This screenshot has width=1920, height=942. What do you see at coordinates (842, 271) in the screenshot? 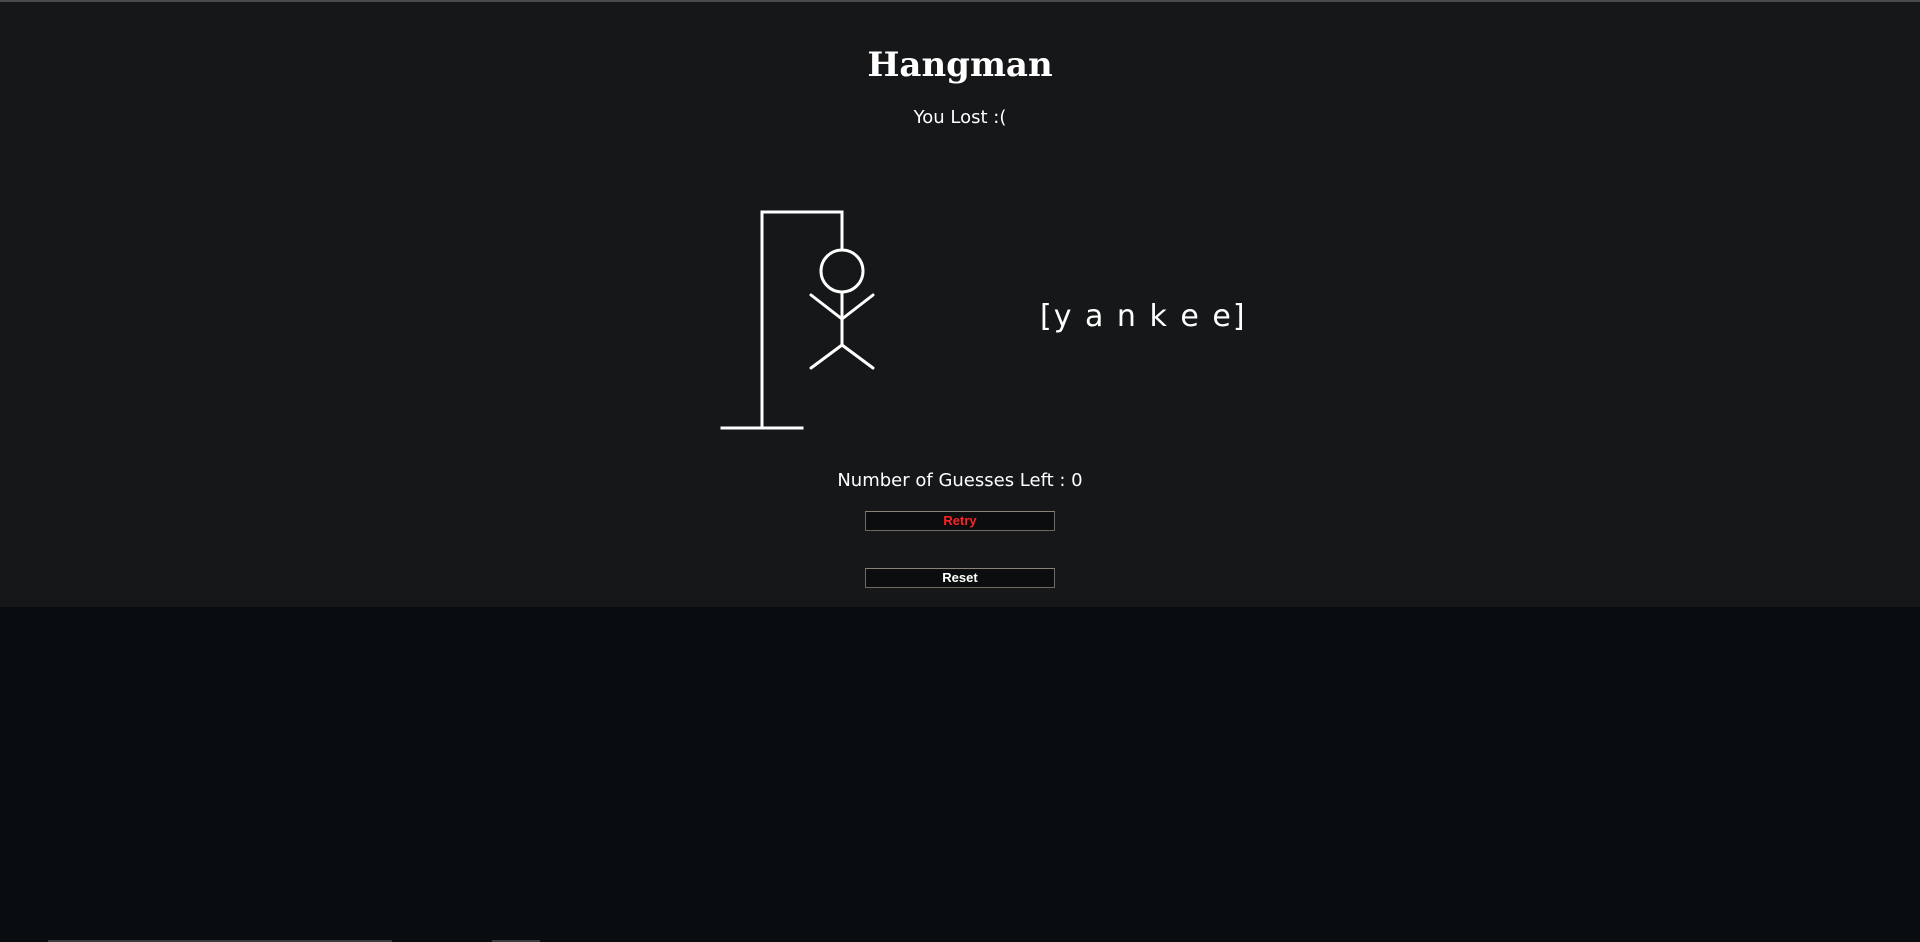
I see `hangman-head` at bounding box center [842, 271].